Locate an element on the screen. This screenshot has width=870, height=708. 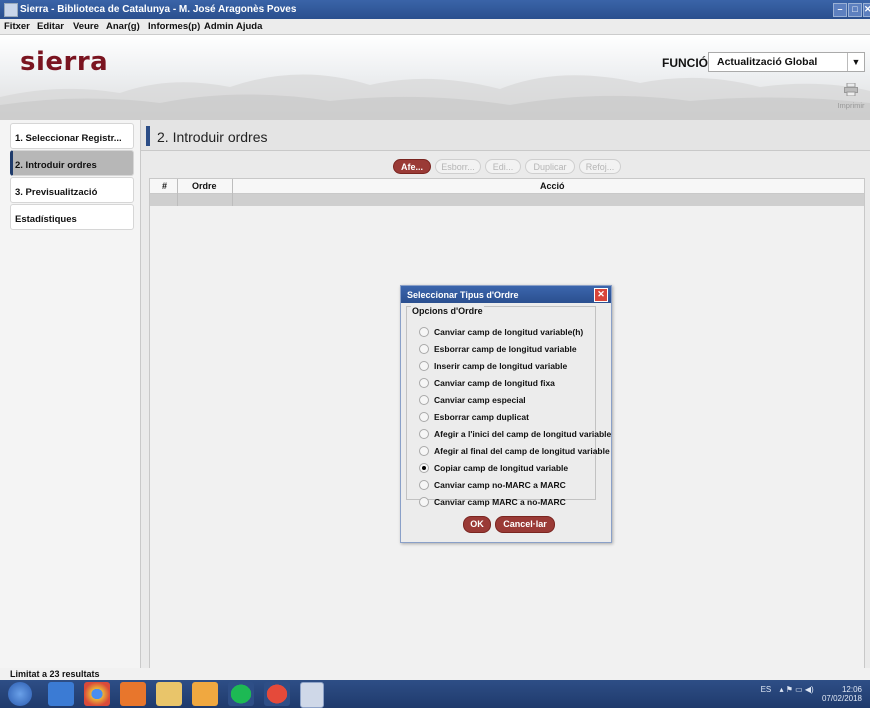
option-label: Canviar camp MARC a no-MARC is located at coordinates (500, 502).